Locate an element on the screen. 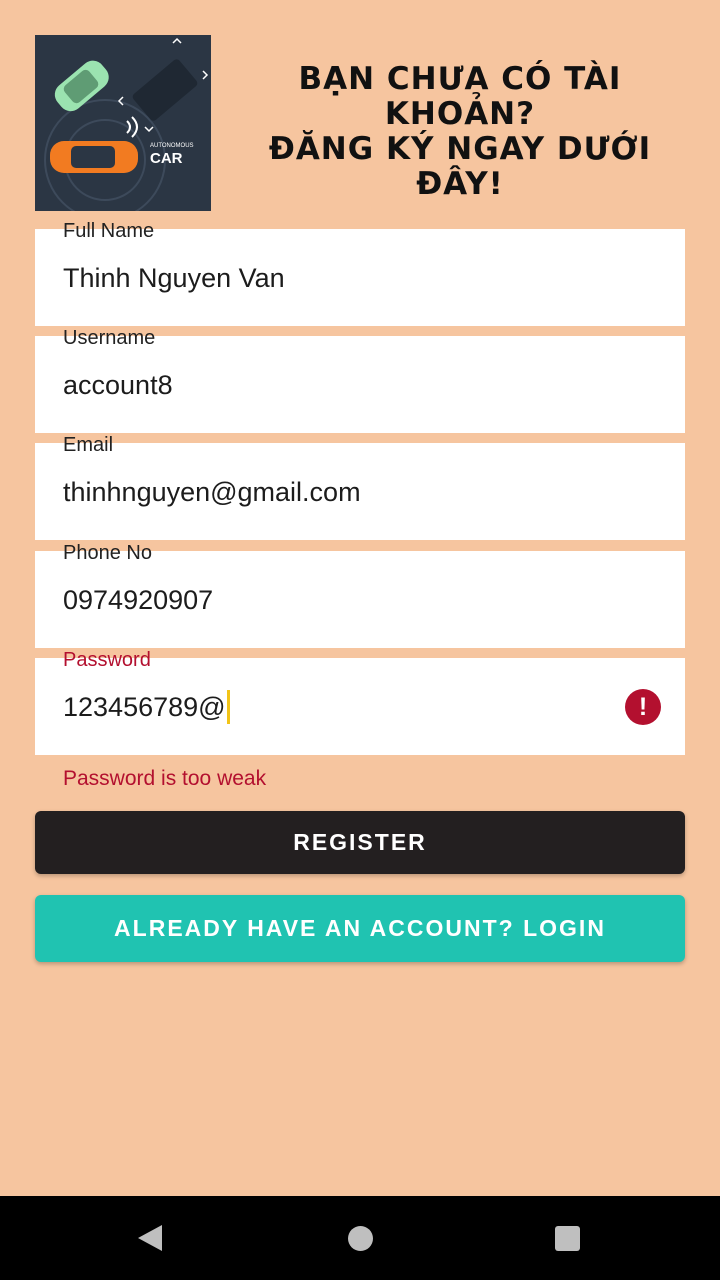 Image resolution: width=720 pixels, height=1280 pixels. system-navigation-bar is located at coordinates (360, 1238).